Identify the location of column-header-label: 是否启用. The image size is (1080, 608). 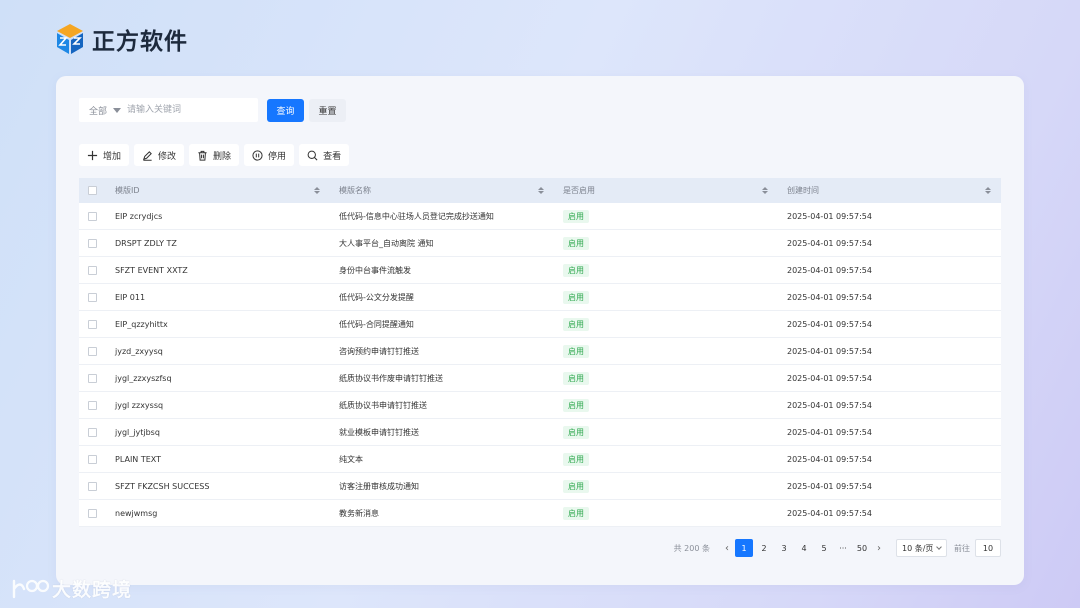
(579, 190).